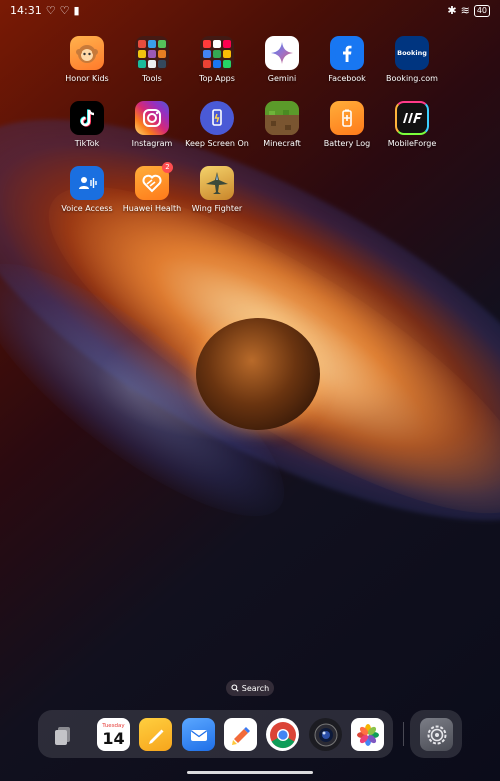  Describe the element at coordinates (465, 10) in the screenshot. I see `wifi-icon: ≋` at that location.